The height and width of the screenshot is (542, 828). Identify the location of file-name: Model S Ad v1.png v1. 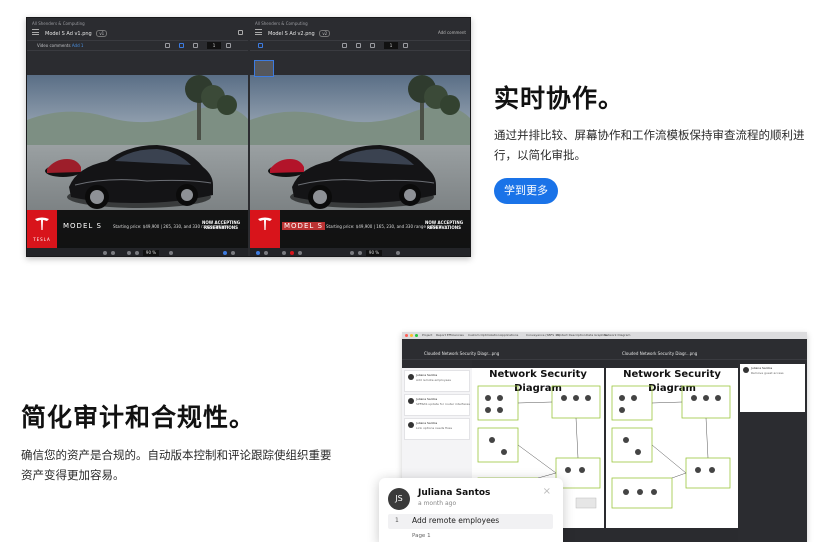
(76, 33).